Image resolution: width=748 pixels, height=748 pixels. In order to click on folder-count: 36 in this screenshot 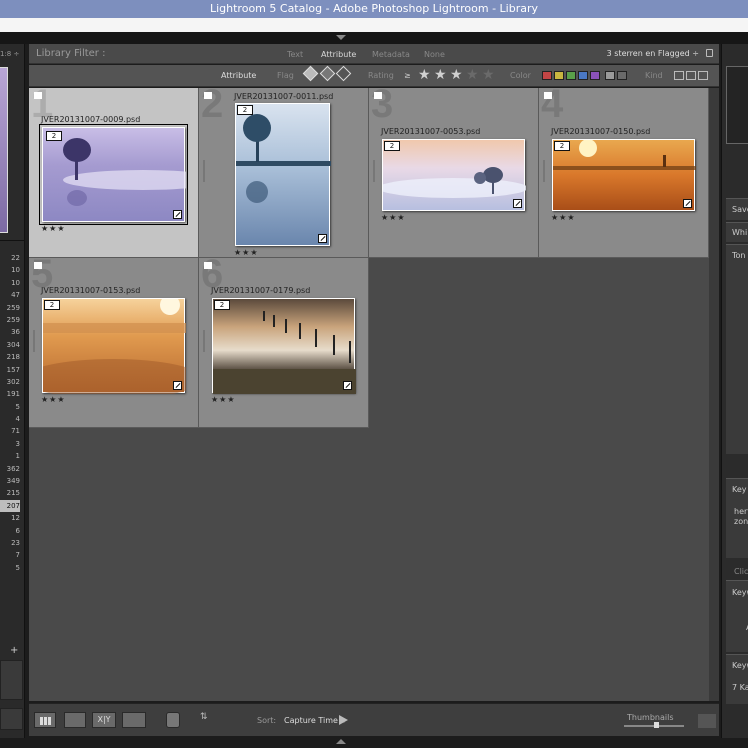, I will do `click(10, 332)`.